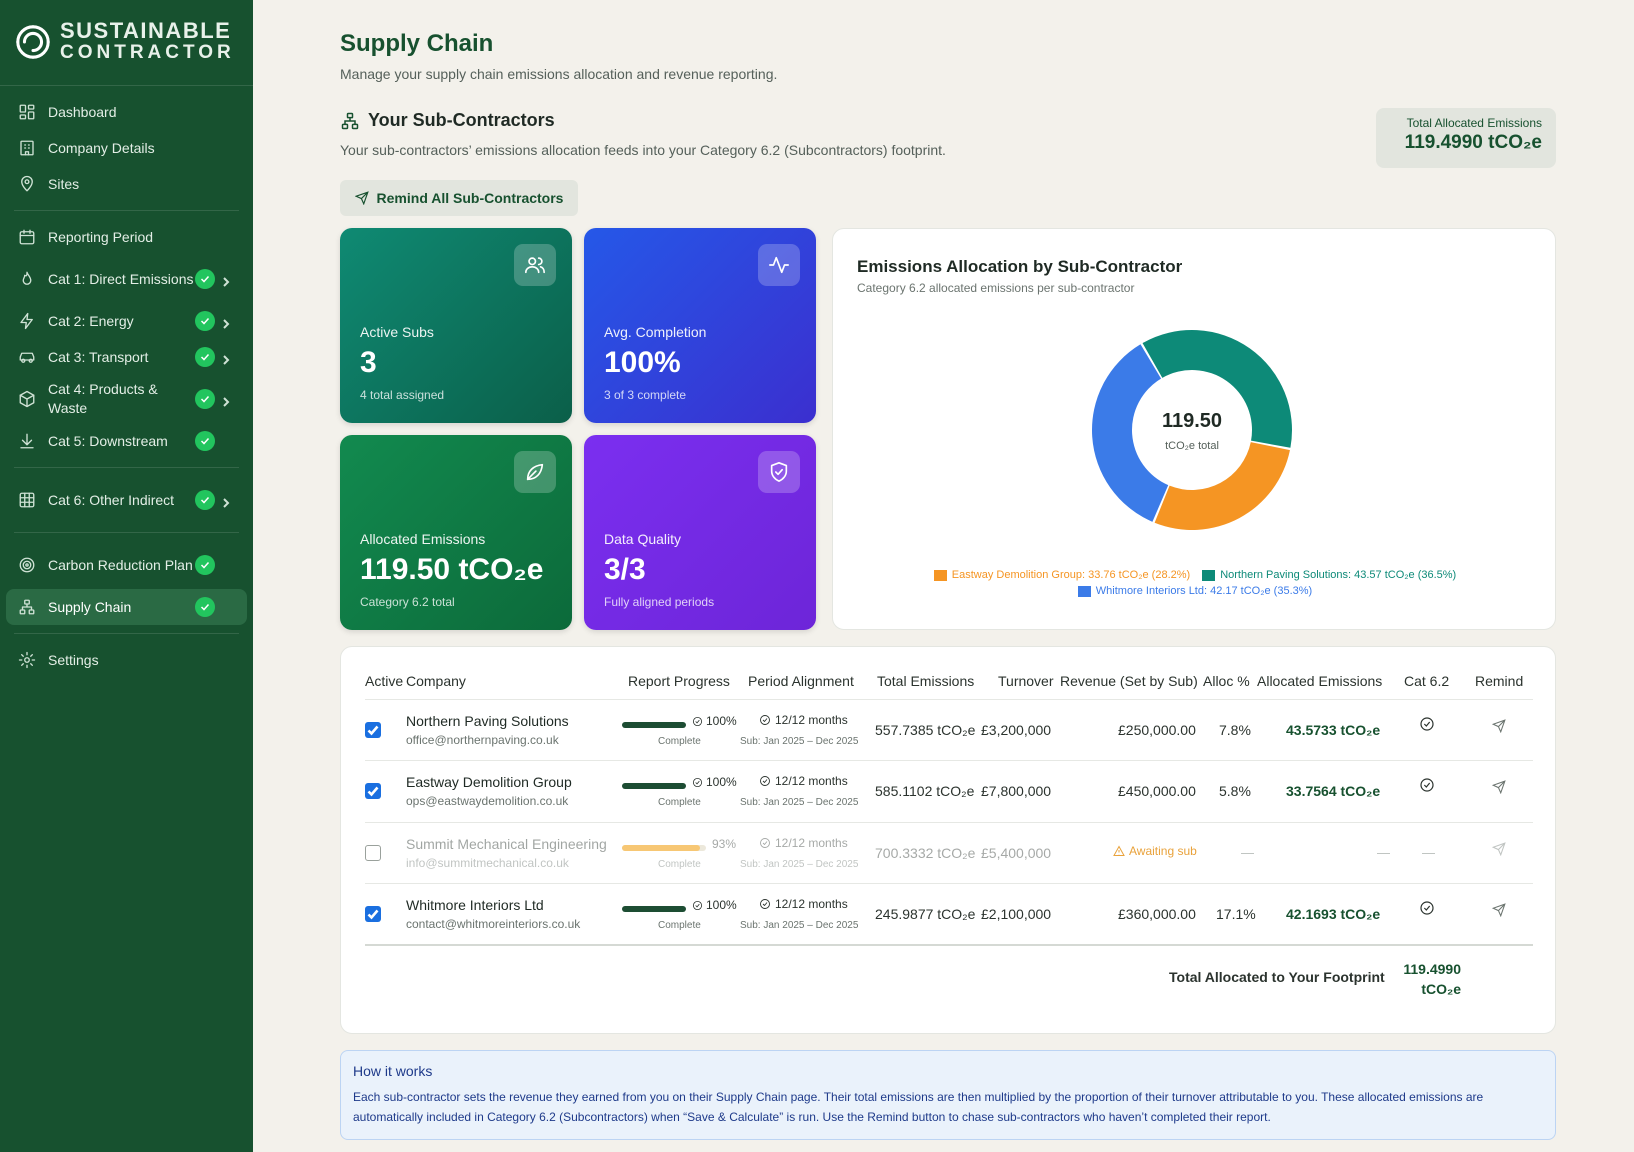  Describe the element at coordinates (1192, 446) in the screenshot. I see `donut-center-label: tCO₂e total` at that location.